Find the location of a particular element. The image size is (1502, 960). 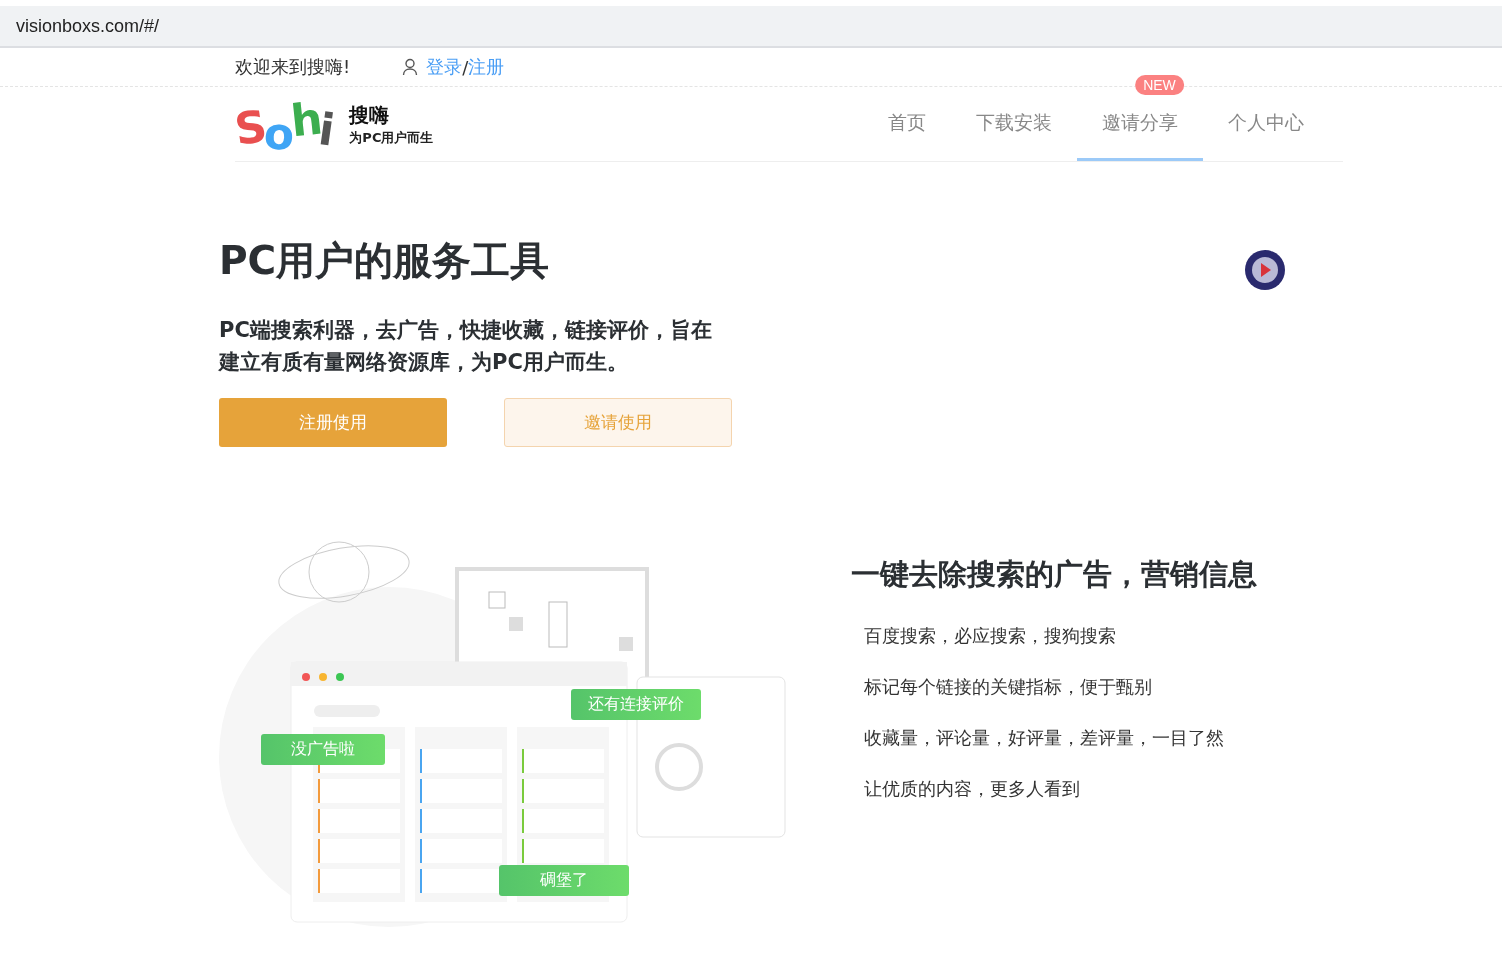

user-icon is located at coordinates (410, 67).